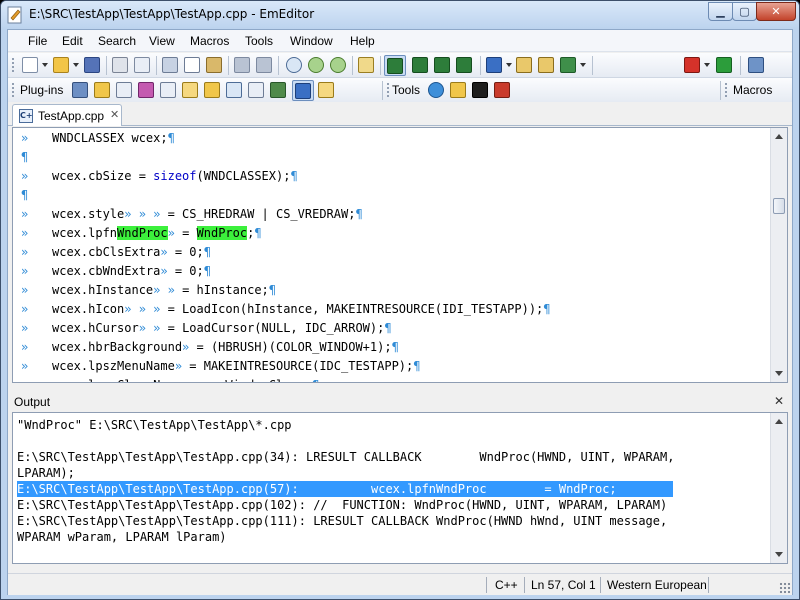 The height and width of the screenshot is (600, 800). I want to click on tab-mark: », so click(164, 252).